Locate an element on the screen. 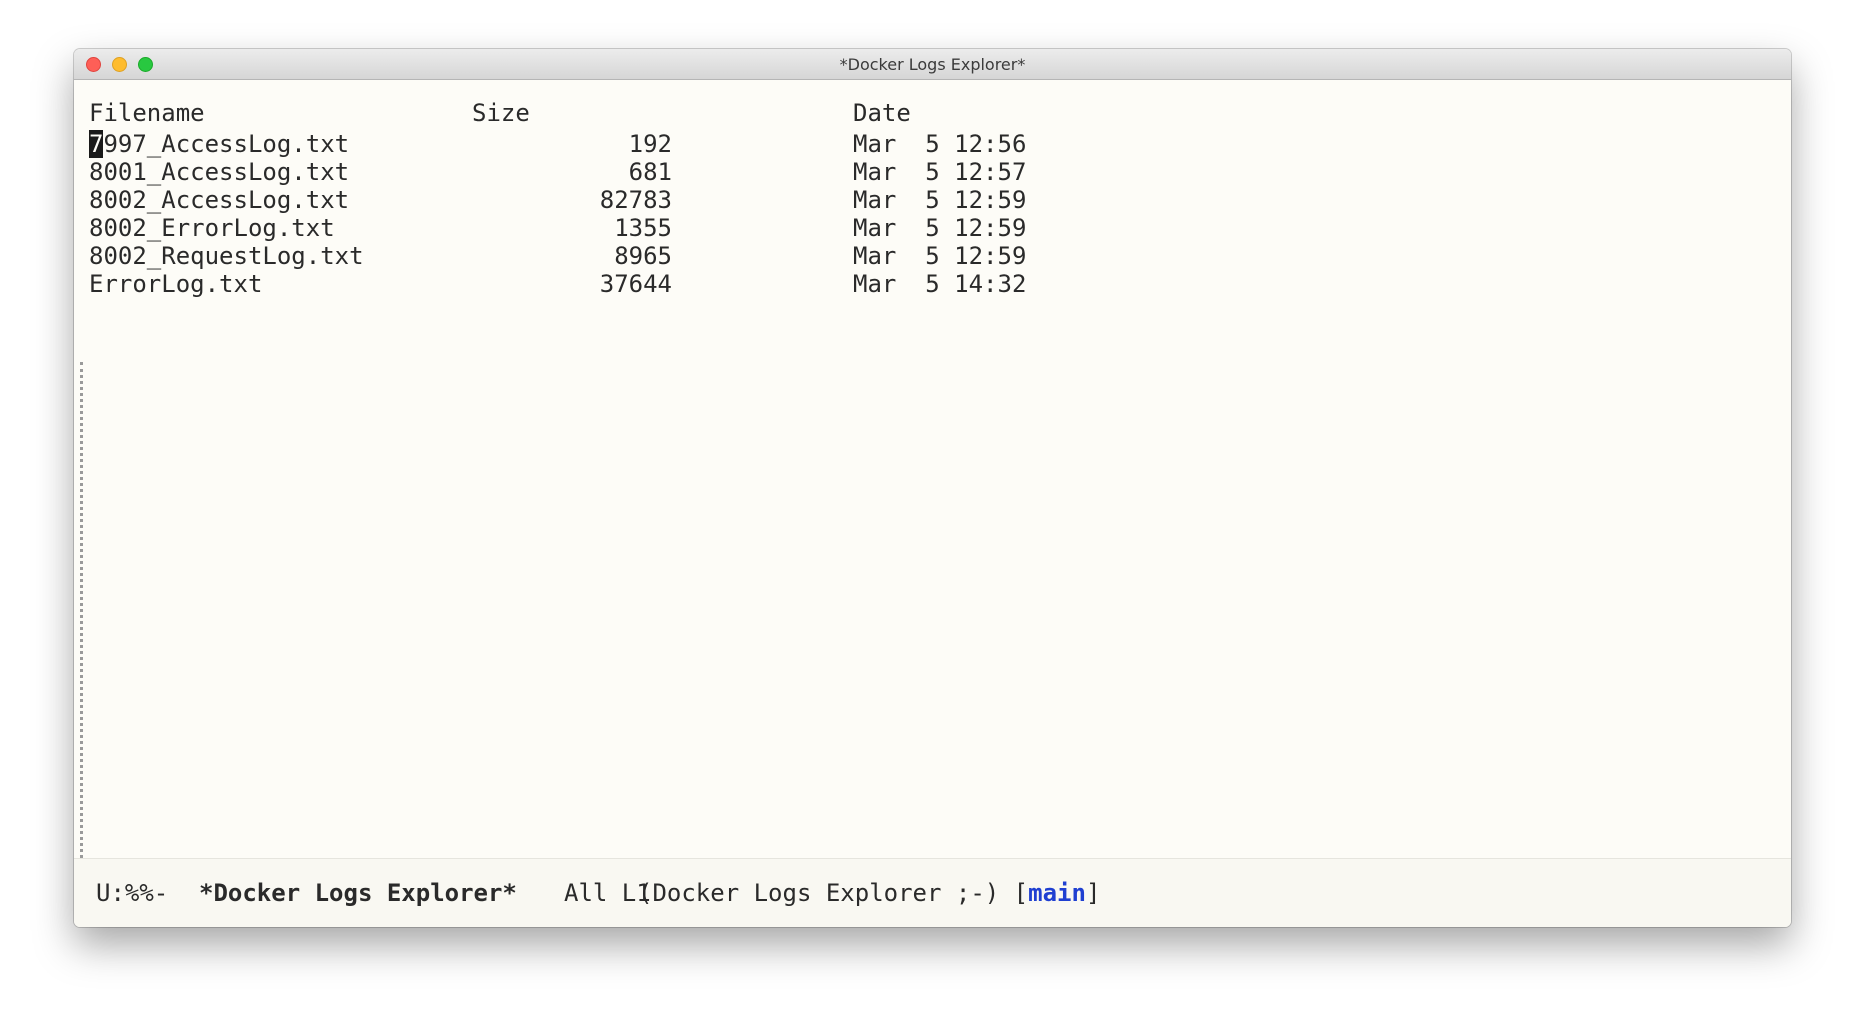 The width and height of the screenshot is (1863, 1024). file-row: ErrorLog.txt 37644 Mar 5 14:32 is located at coordinates (639, 284).